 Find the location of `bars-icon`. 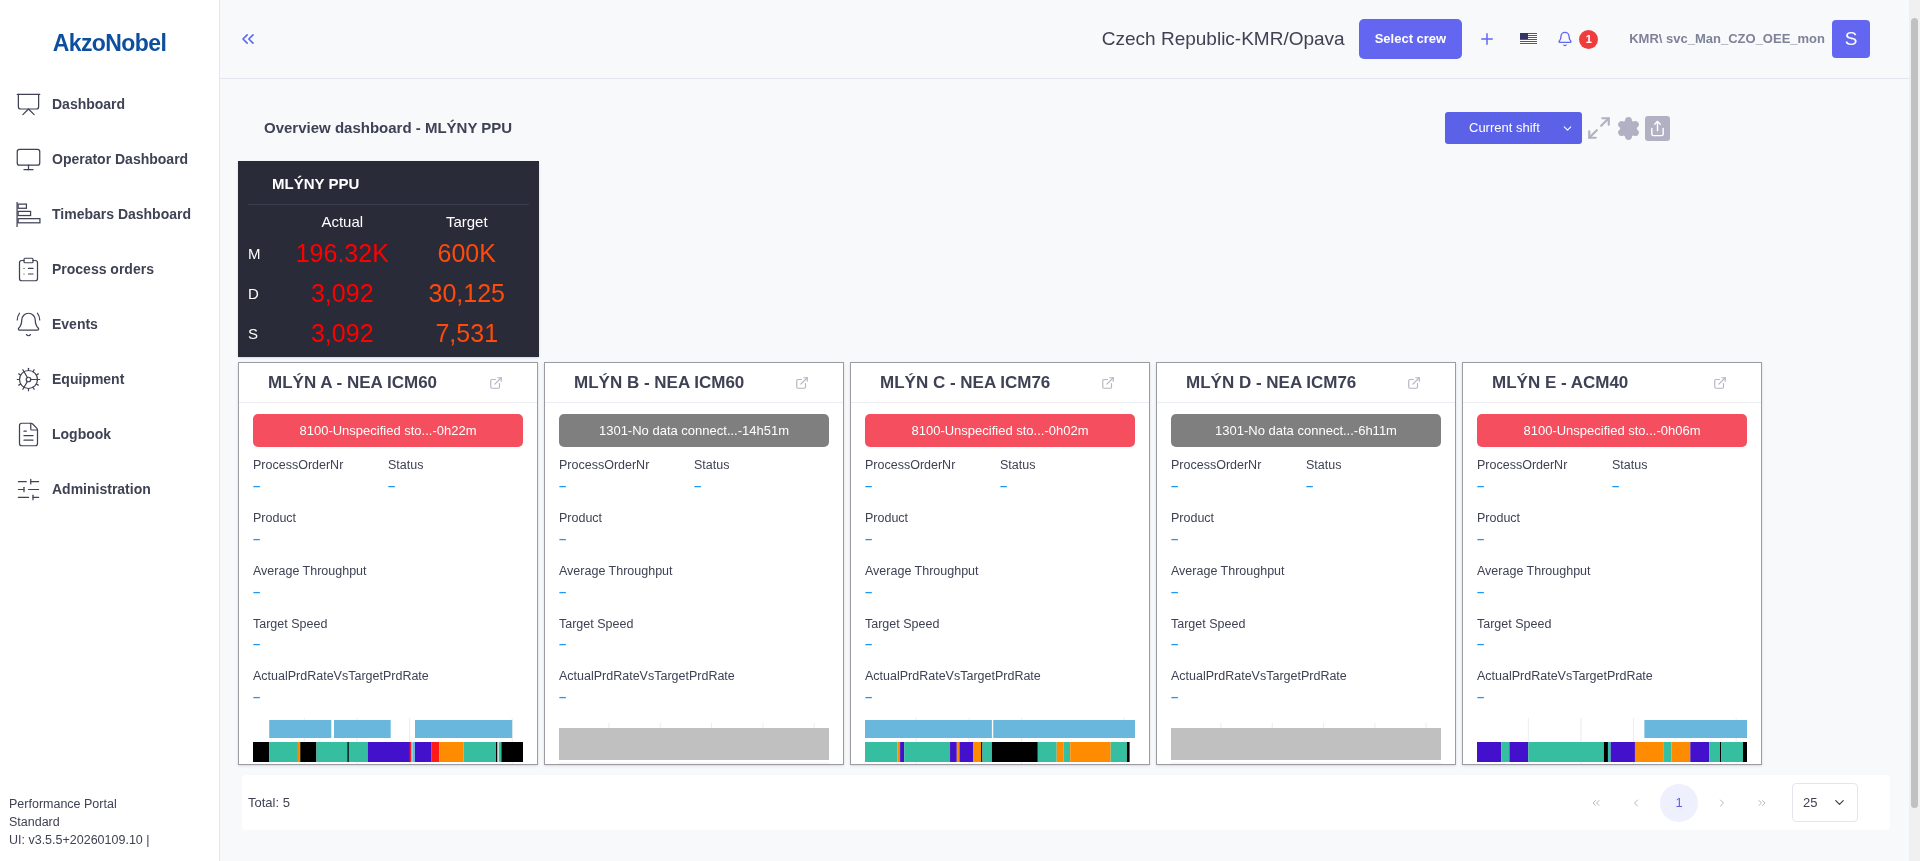

bars-icon is located at coordinates (28, 214).